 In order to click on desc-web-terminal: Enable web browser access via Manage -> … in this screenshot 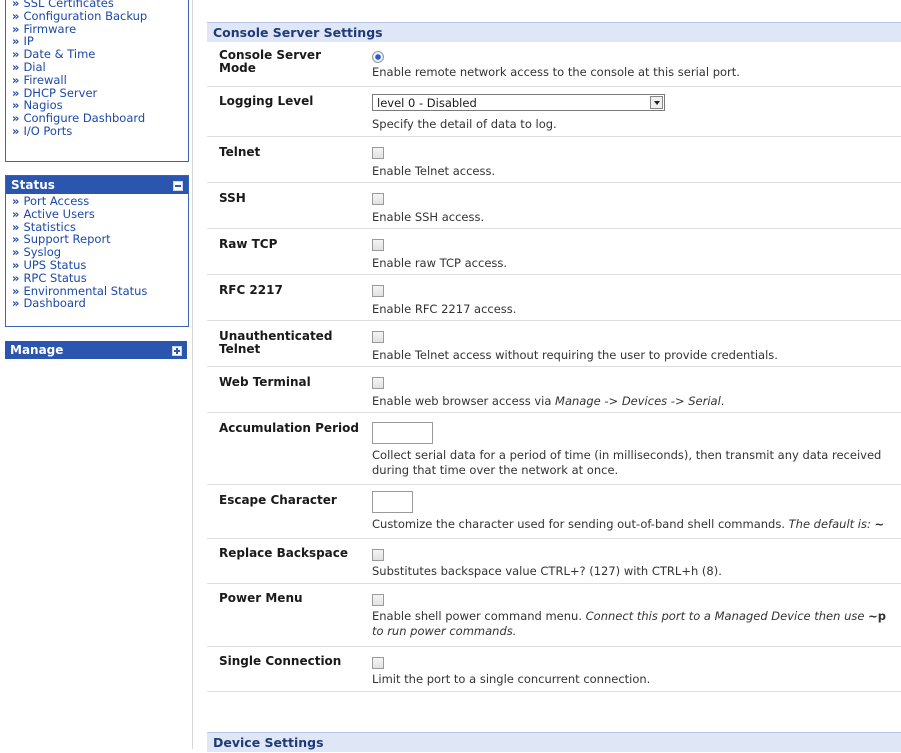, I will do `click(634, 401)`.